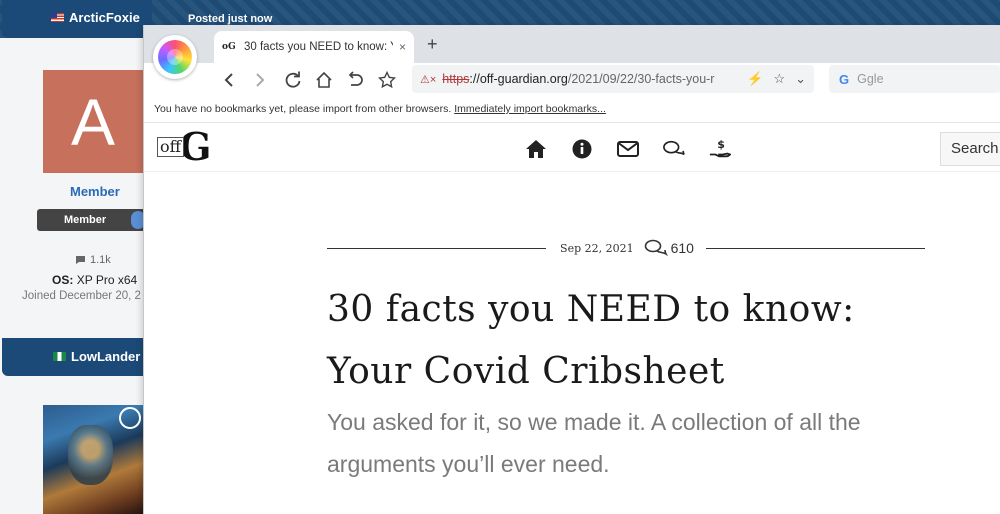 This screenshot has width=1000, height=514. I want to click on back-arrow-icon, so click(228, 80).